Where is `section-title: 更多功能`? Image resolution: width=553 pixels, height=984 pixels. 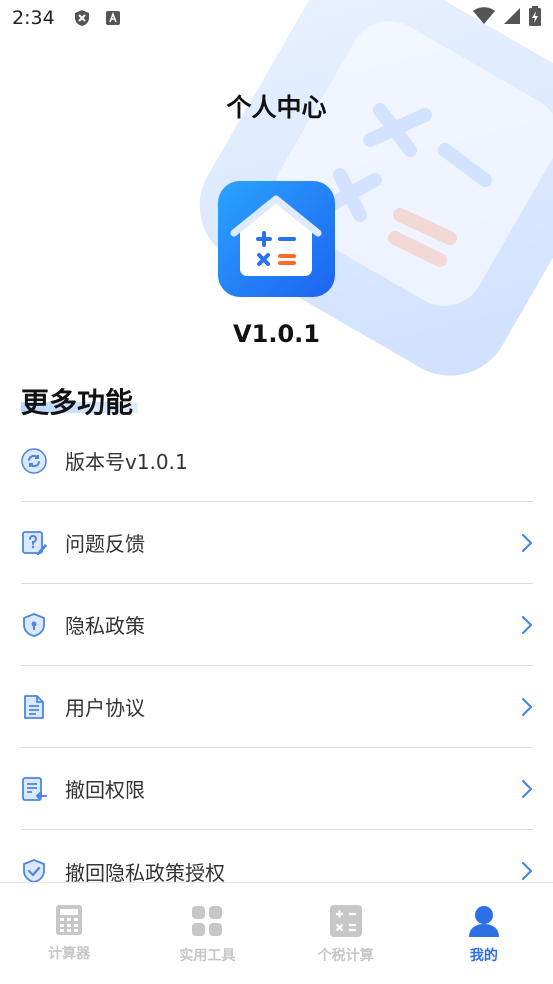 section-title: 更多功能 is located at coordinates (77, 402).